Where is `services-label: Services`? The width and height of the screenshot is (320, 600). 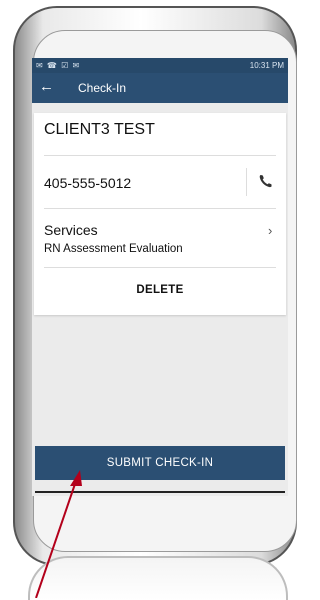 services-label: Services is located at coordinates (71, 230).